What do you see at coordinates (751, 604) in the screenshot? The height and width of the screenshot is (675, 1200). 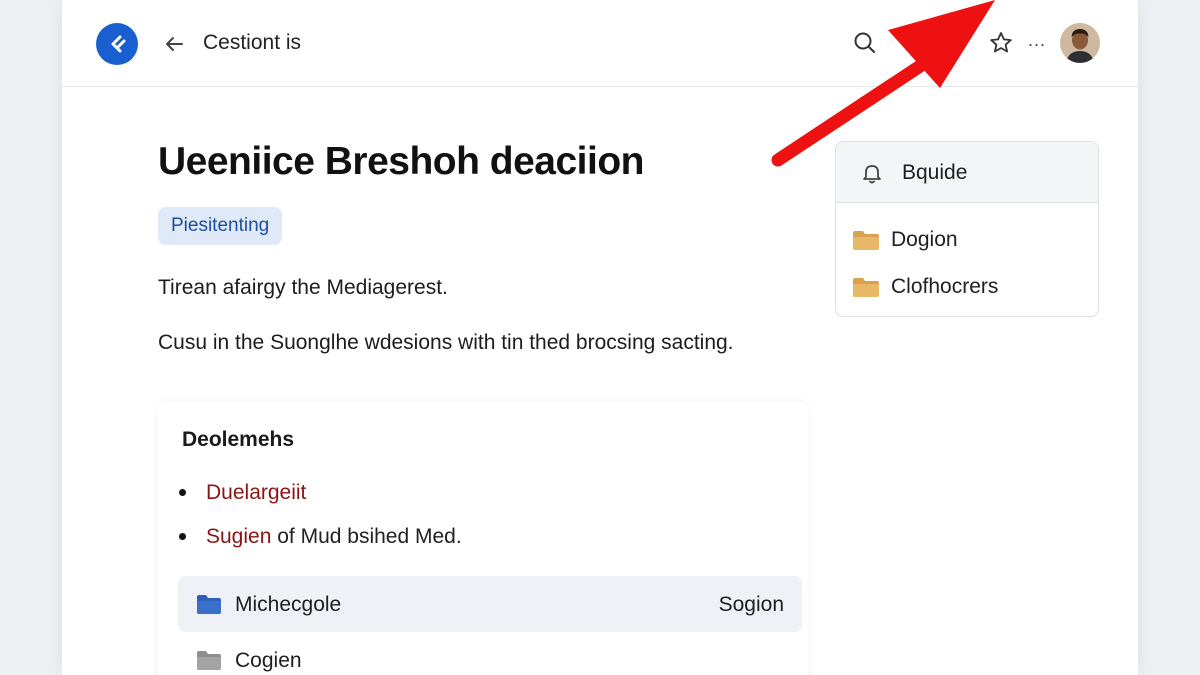 I see `file-meta: Sogion` at bounding box center [751, 604].